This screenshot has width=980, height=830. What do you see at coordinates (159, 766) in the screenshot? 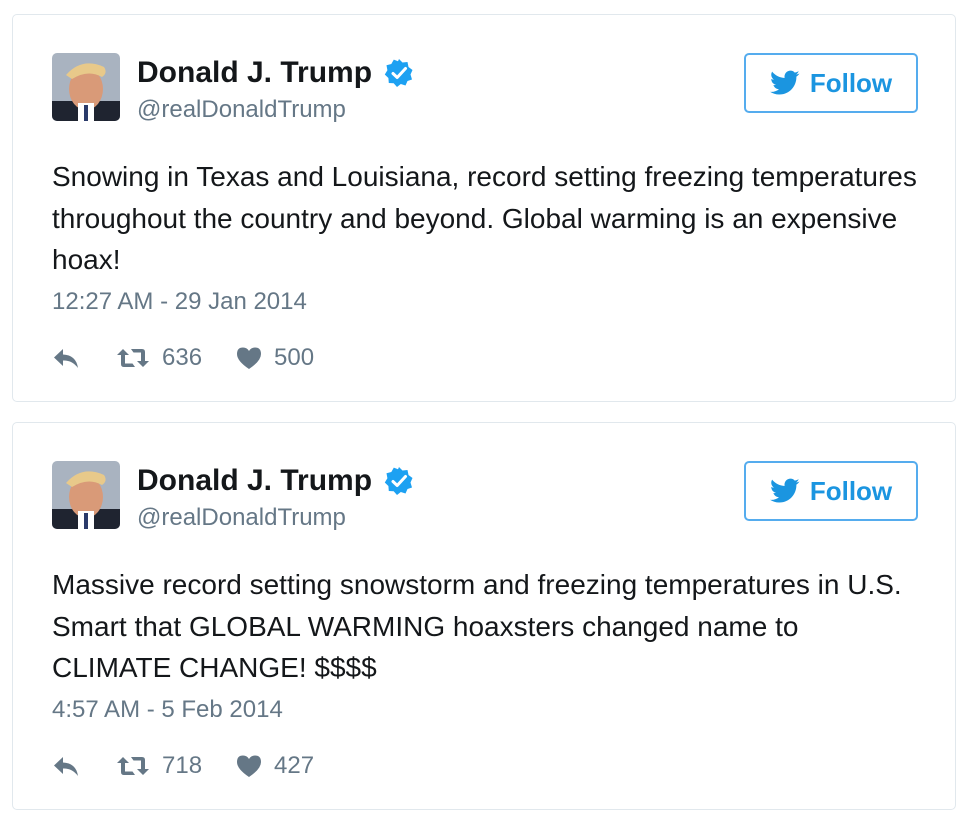
I see `retweet-button: 718` at bounding box center [159, 766].